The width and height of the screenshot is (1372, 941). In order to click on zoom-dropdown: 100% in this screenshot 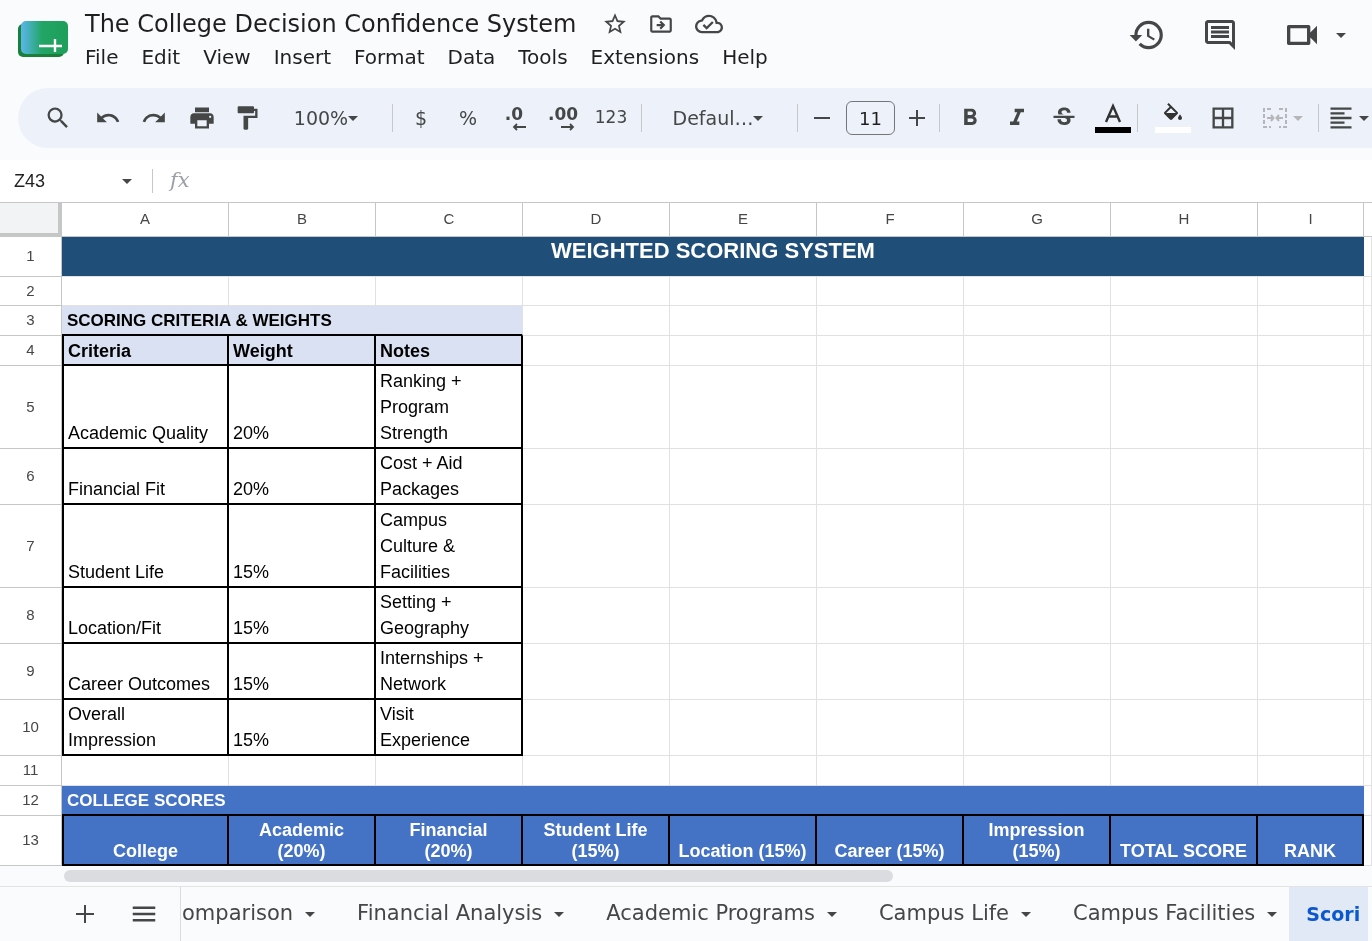, I will do `click(327, 118)`.